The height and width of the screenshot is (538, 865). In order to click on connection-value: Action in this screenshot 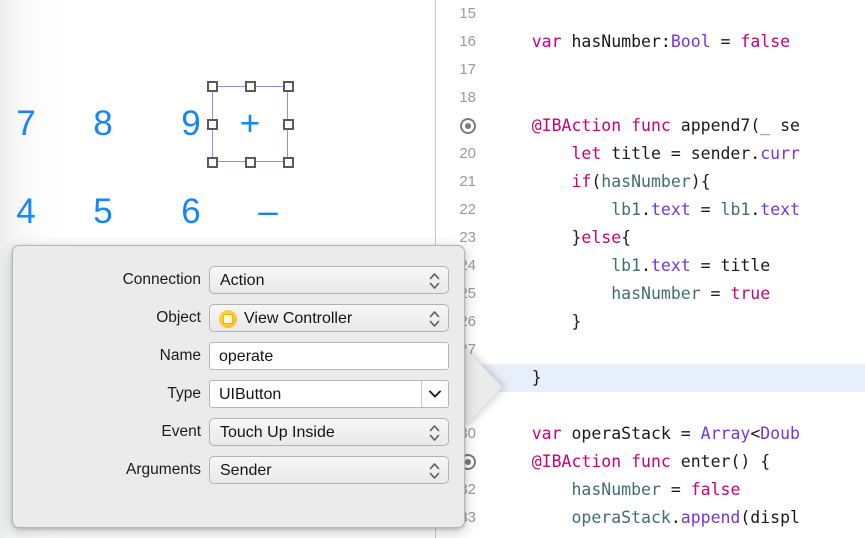, I will do `click(242, 280)`.